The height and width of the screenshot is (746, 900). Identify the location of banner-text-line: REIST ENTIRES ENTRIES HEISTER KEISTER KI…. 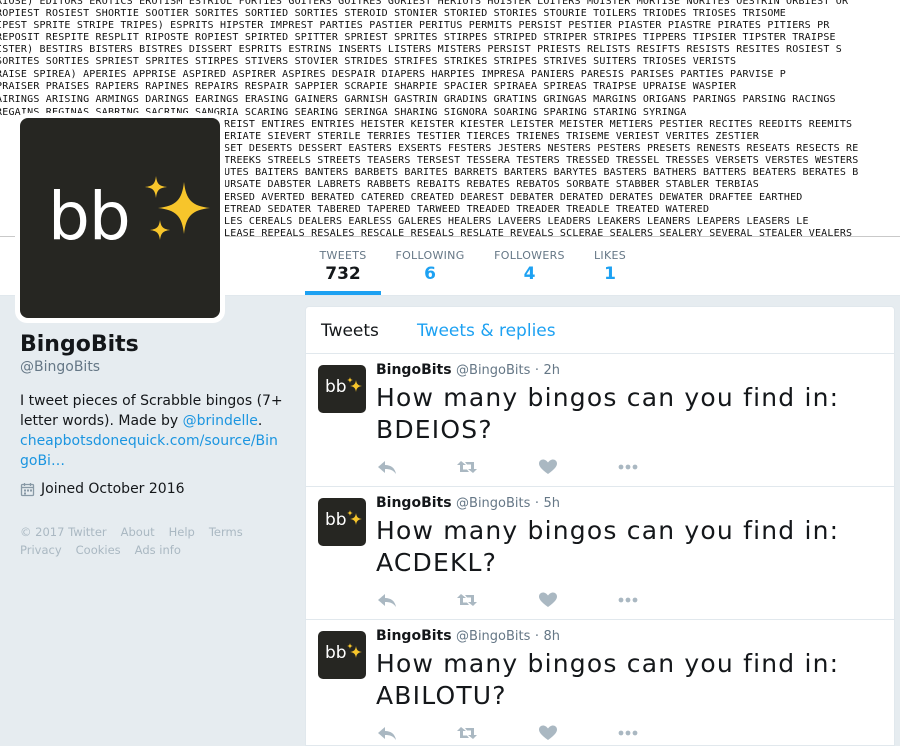
(538, 124).